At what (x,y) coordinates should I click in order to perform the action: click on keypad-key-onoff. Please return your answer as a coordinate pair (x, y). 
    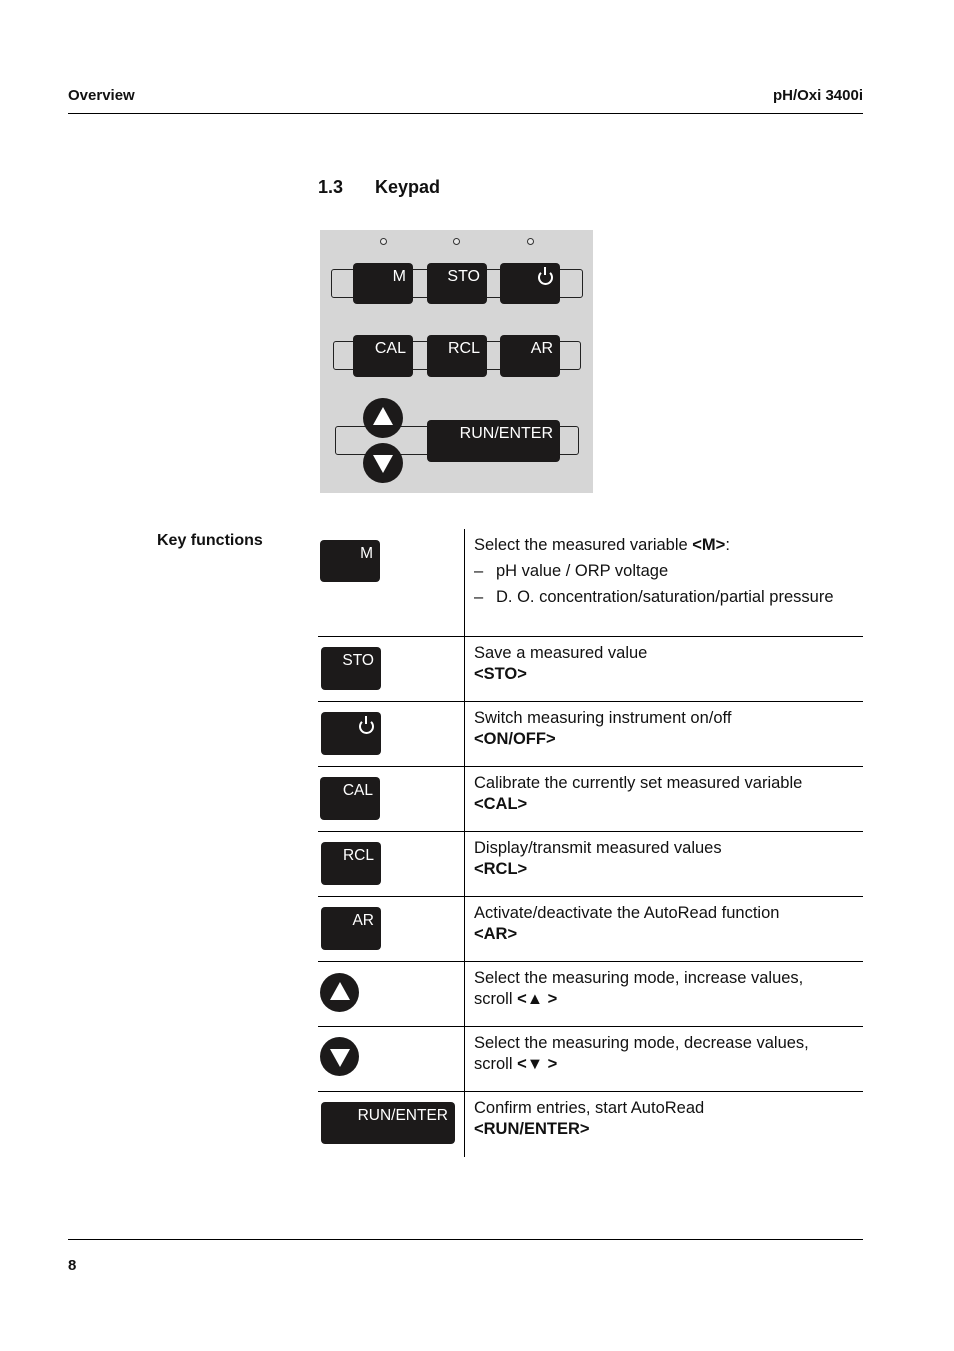
    Looking at the image, I should click on (530, 283).